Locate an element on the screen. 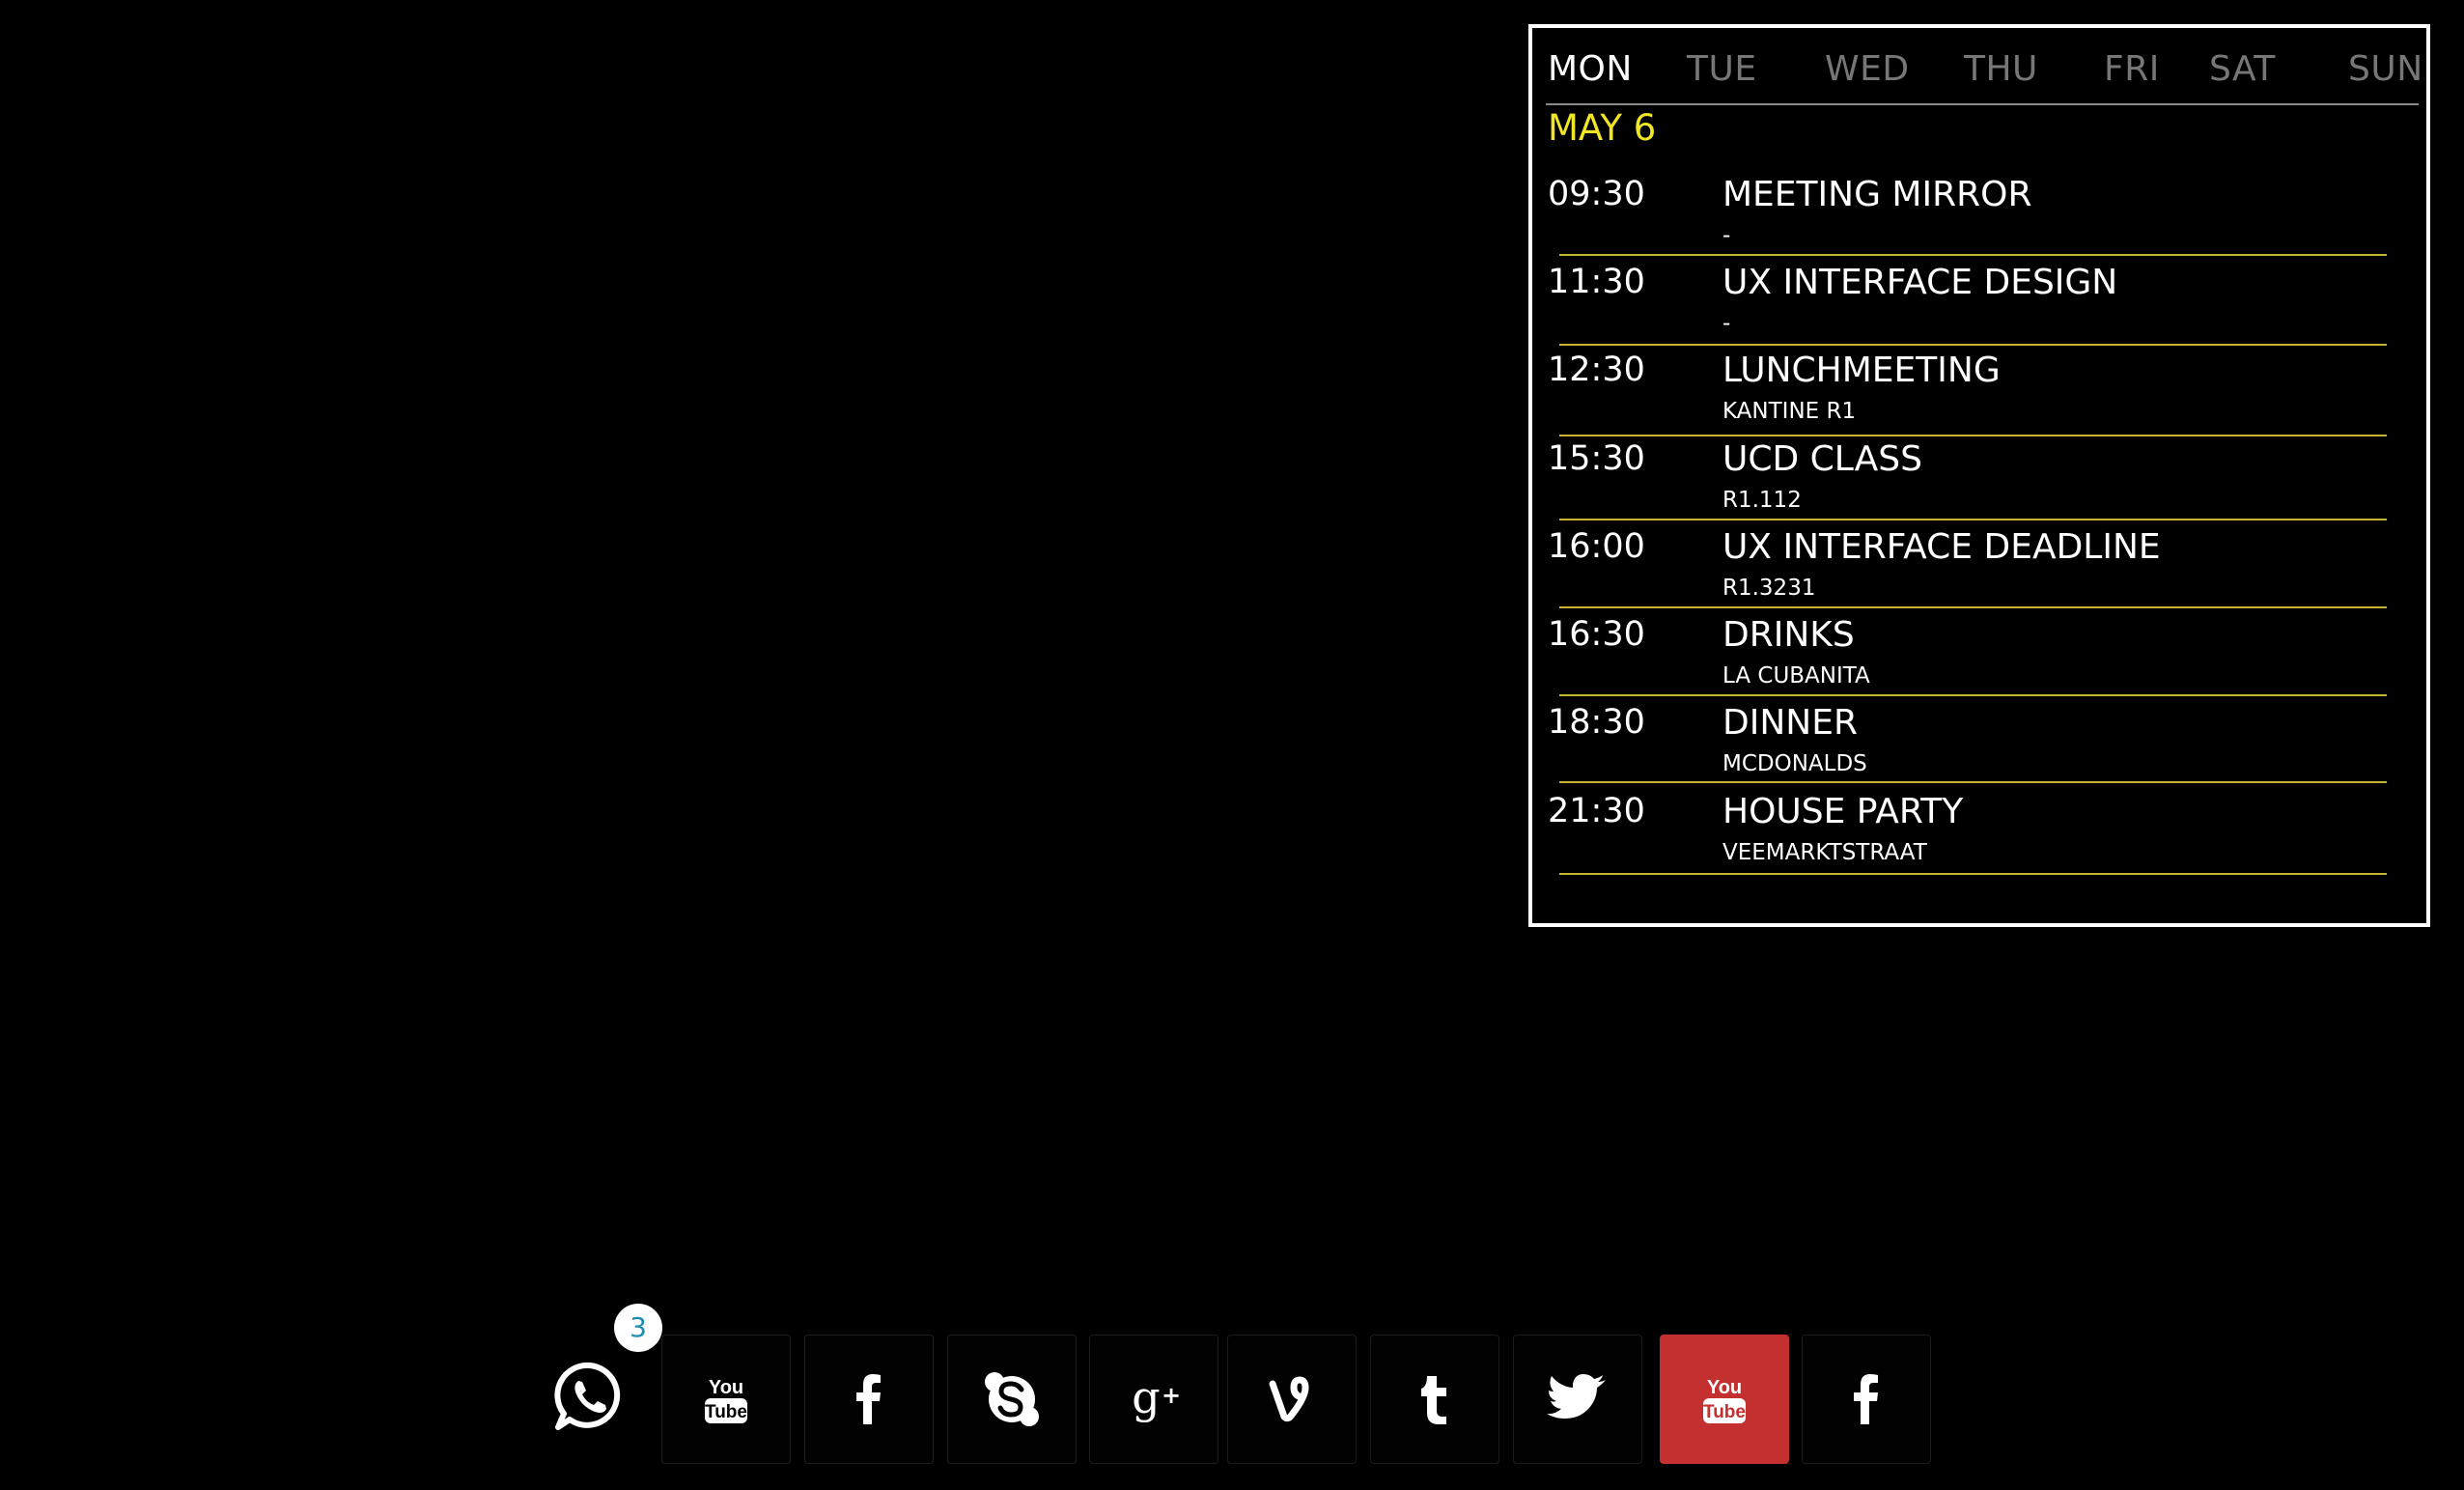  tumblr-button is located at coordinates (1434, 1399).